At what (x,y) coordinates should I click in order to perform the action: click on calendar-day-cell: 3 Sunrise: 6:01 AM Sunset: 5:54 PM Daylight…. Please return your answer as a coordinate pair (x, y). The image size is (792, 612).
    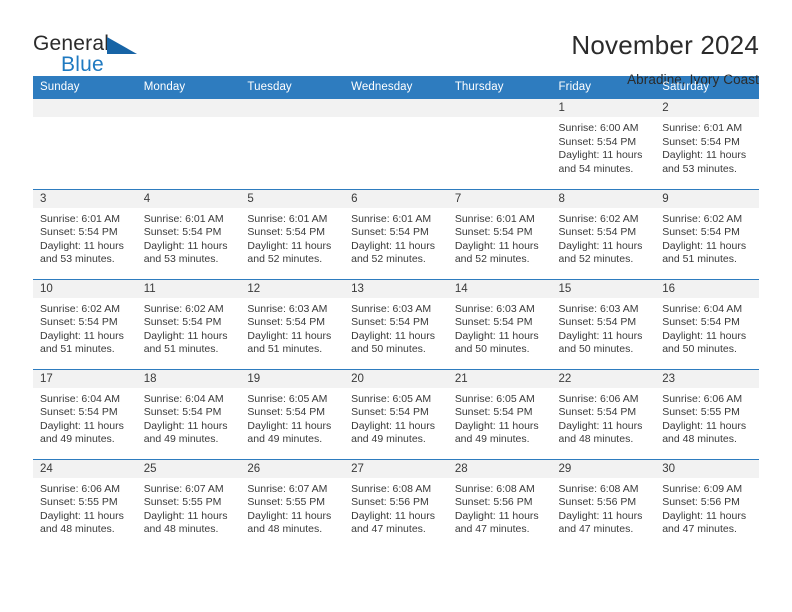
    Looking at the image, I should click on (85, 233).